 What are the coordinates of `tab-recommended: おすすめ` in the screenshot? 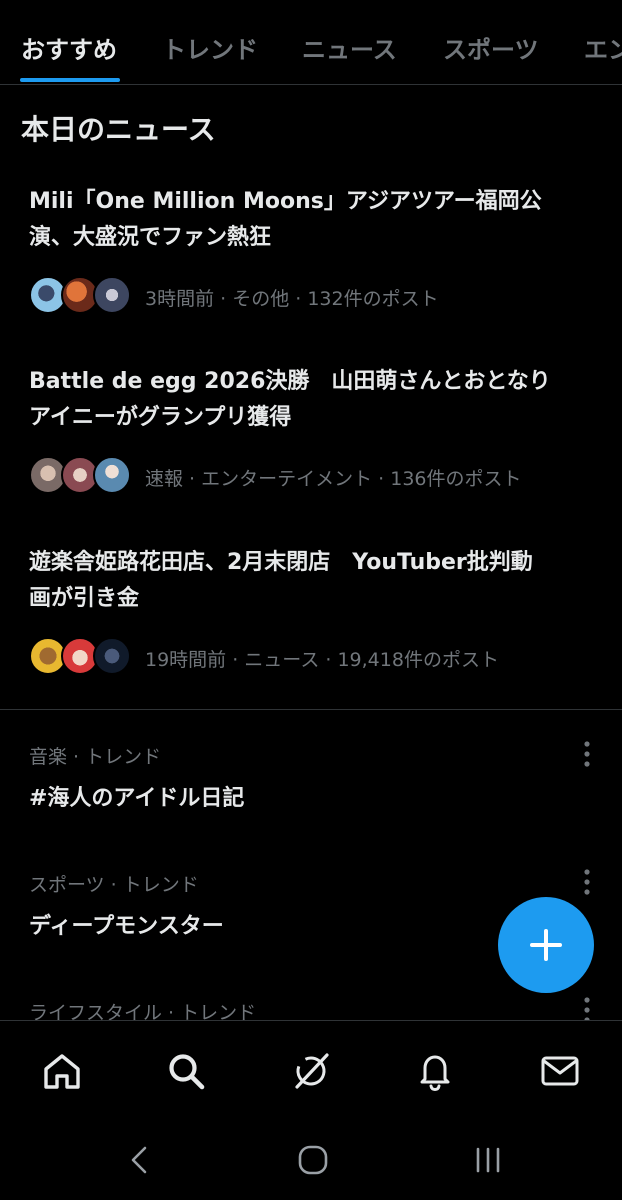 It's located at (69, 47).